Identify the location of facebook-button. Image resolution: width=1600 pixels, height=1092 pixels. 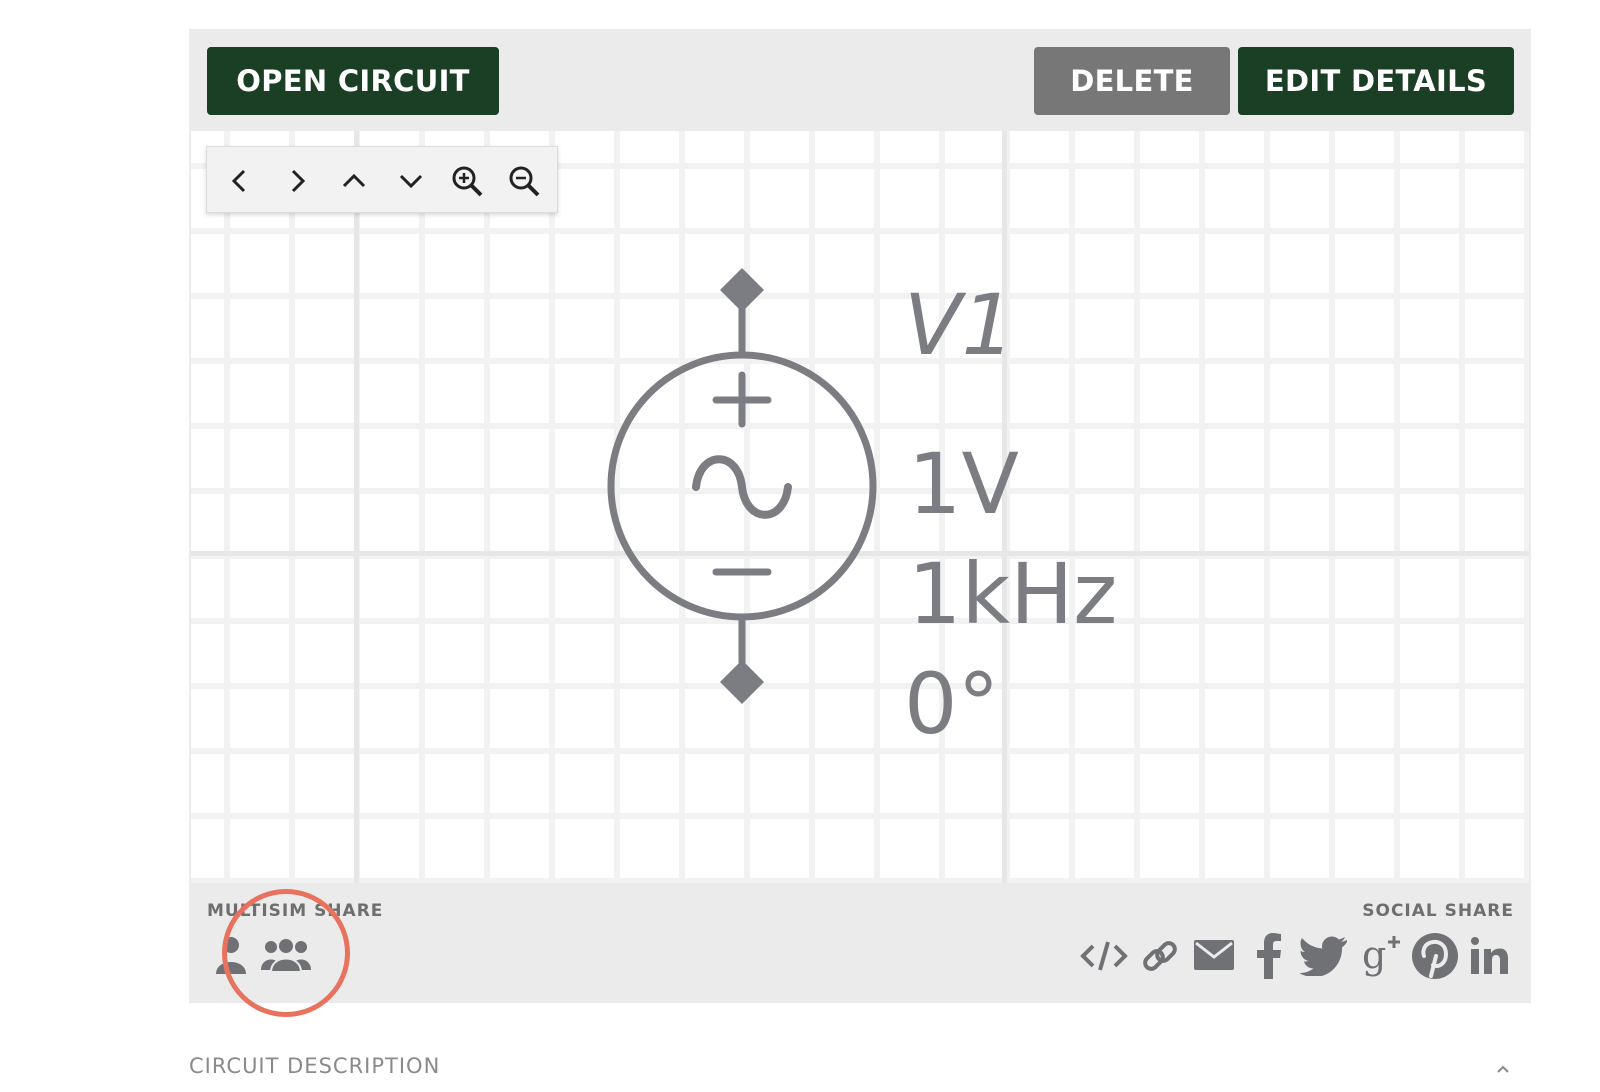
(1269, 956).